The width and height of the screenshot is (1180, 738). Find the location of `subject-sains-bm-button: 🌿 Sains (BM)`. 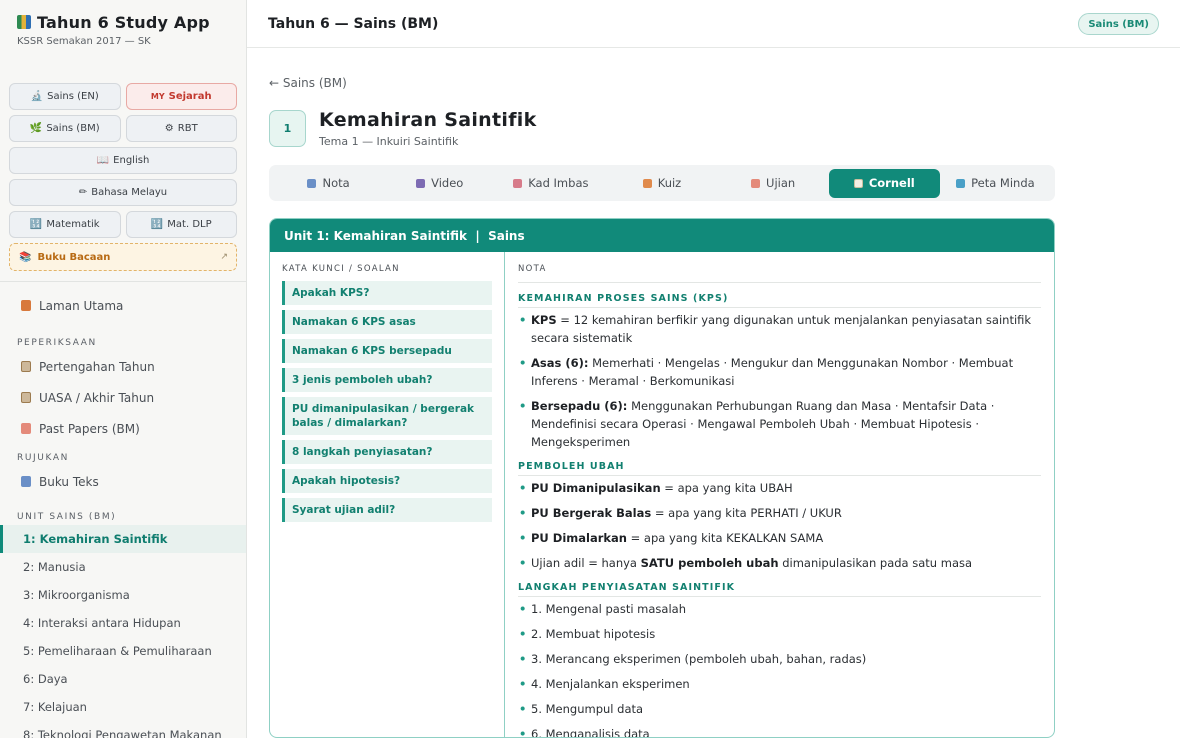

subject-sains-bm-button: 🌿 Sains (BM) is located at coordinates (65, 128).